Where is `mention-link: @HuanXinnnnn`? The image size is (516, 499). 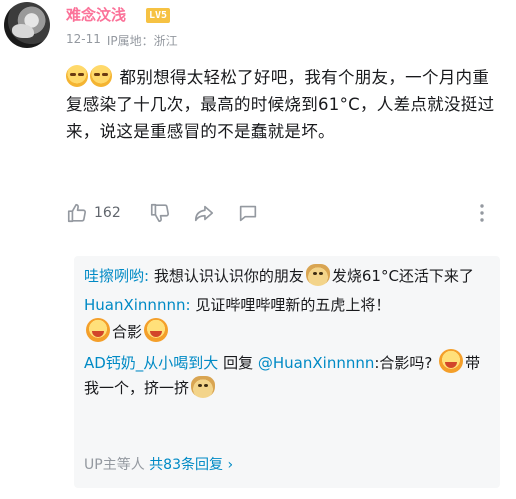
mention-link: @HuanXinnnnn is located at coordinates (316, 363).